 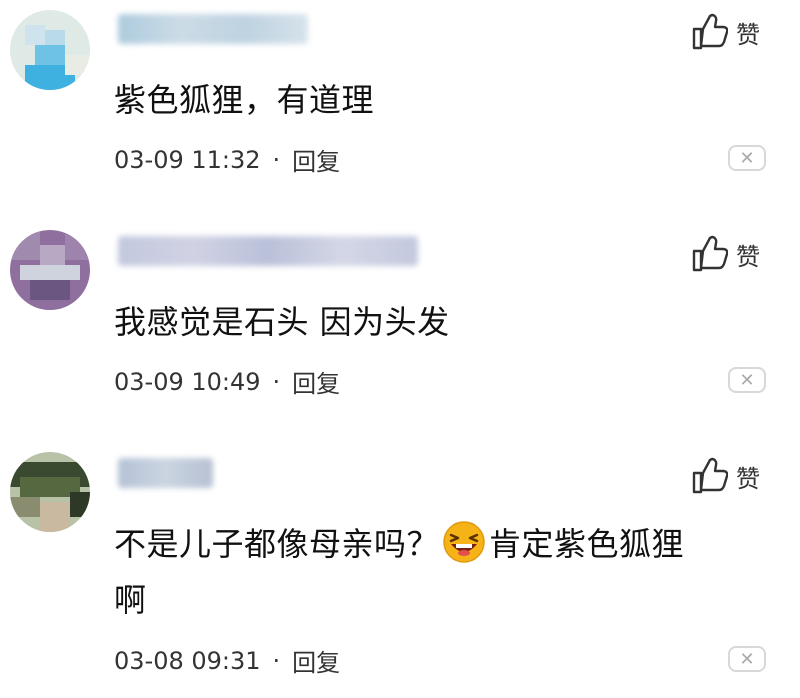 What do you see at coordinates (277, 544) in the screenshot?
I see `comment-text-part1: 不是儿子都像母亲吗？` at bounding box center [277, 544].